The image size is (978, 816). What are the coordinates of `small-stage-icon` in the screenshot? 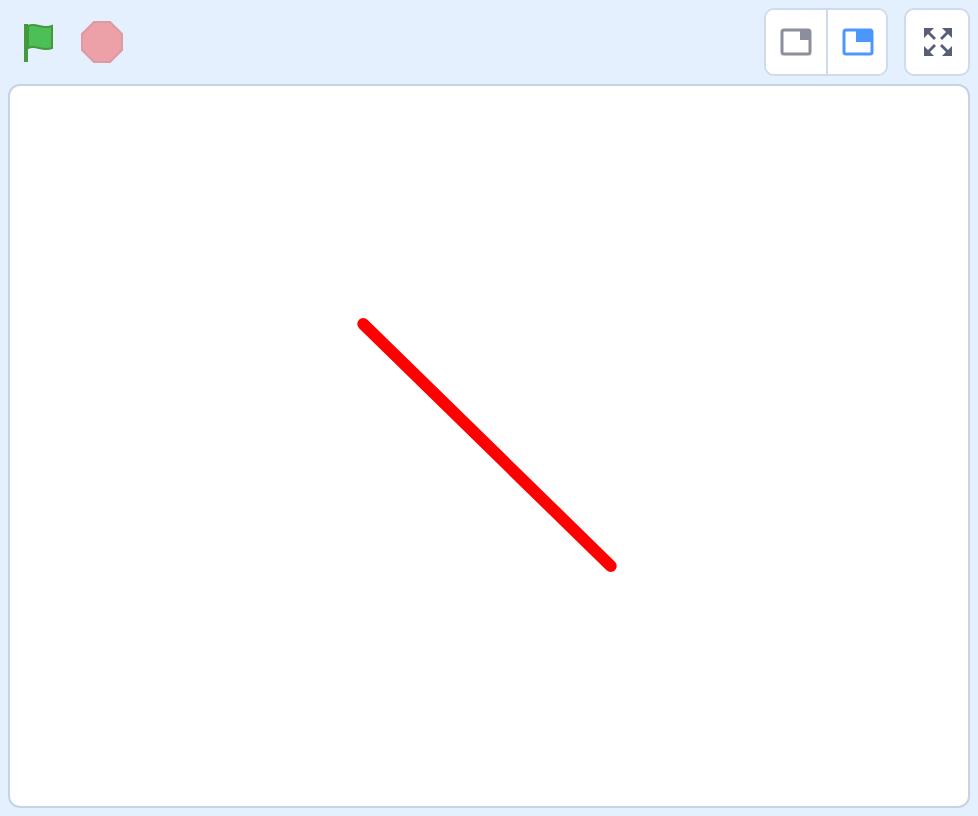 It's located at (796, 42).